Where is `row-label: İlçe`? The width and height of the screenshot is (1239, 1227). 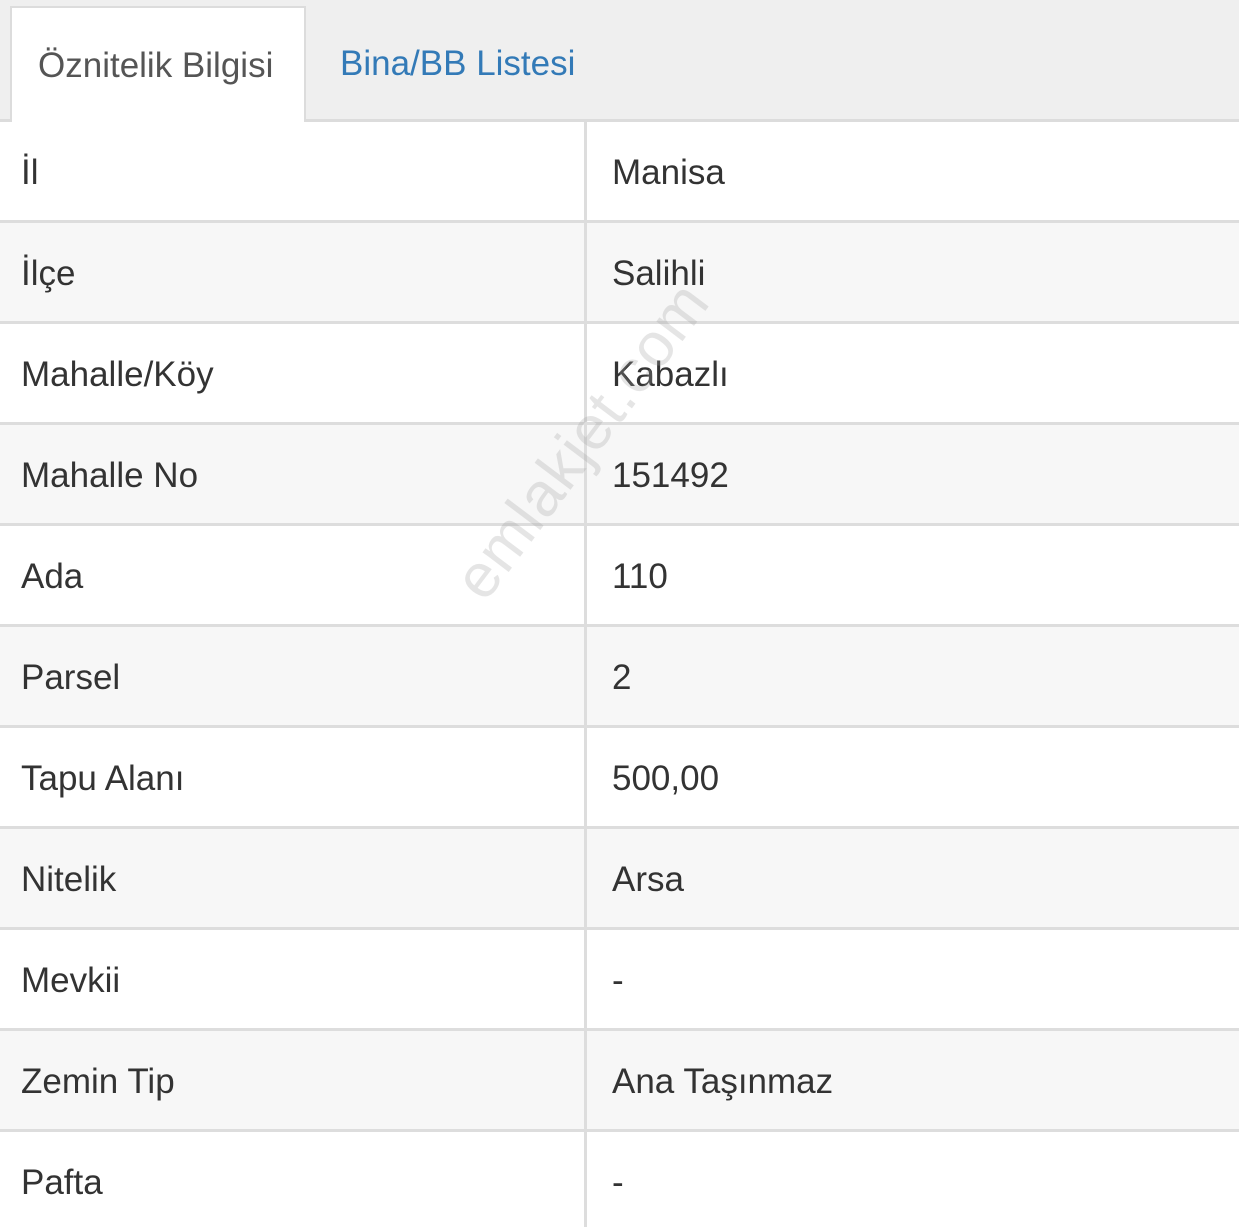
row-label: İlçe is located at coordinates (48, 273).